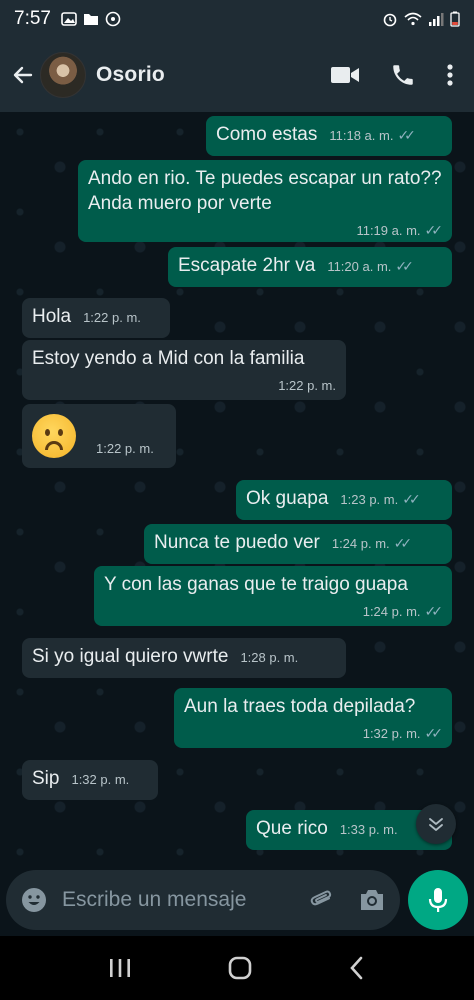 Image resolution: width=474 pixels, height=1000 pixels. I want to click on avatar, so click(63, 75).